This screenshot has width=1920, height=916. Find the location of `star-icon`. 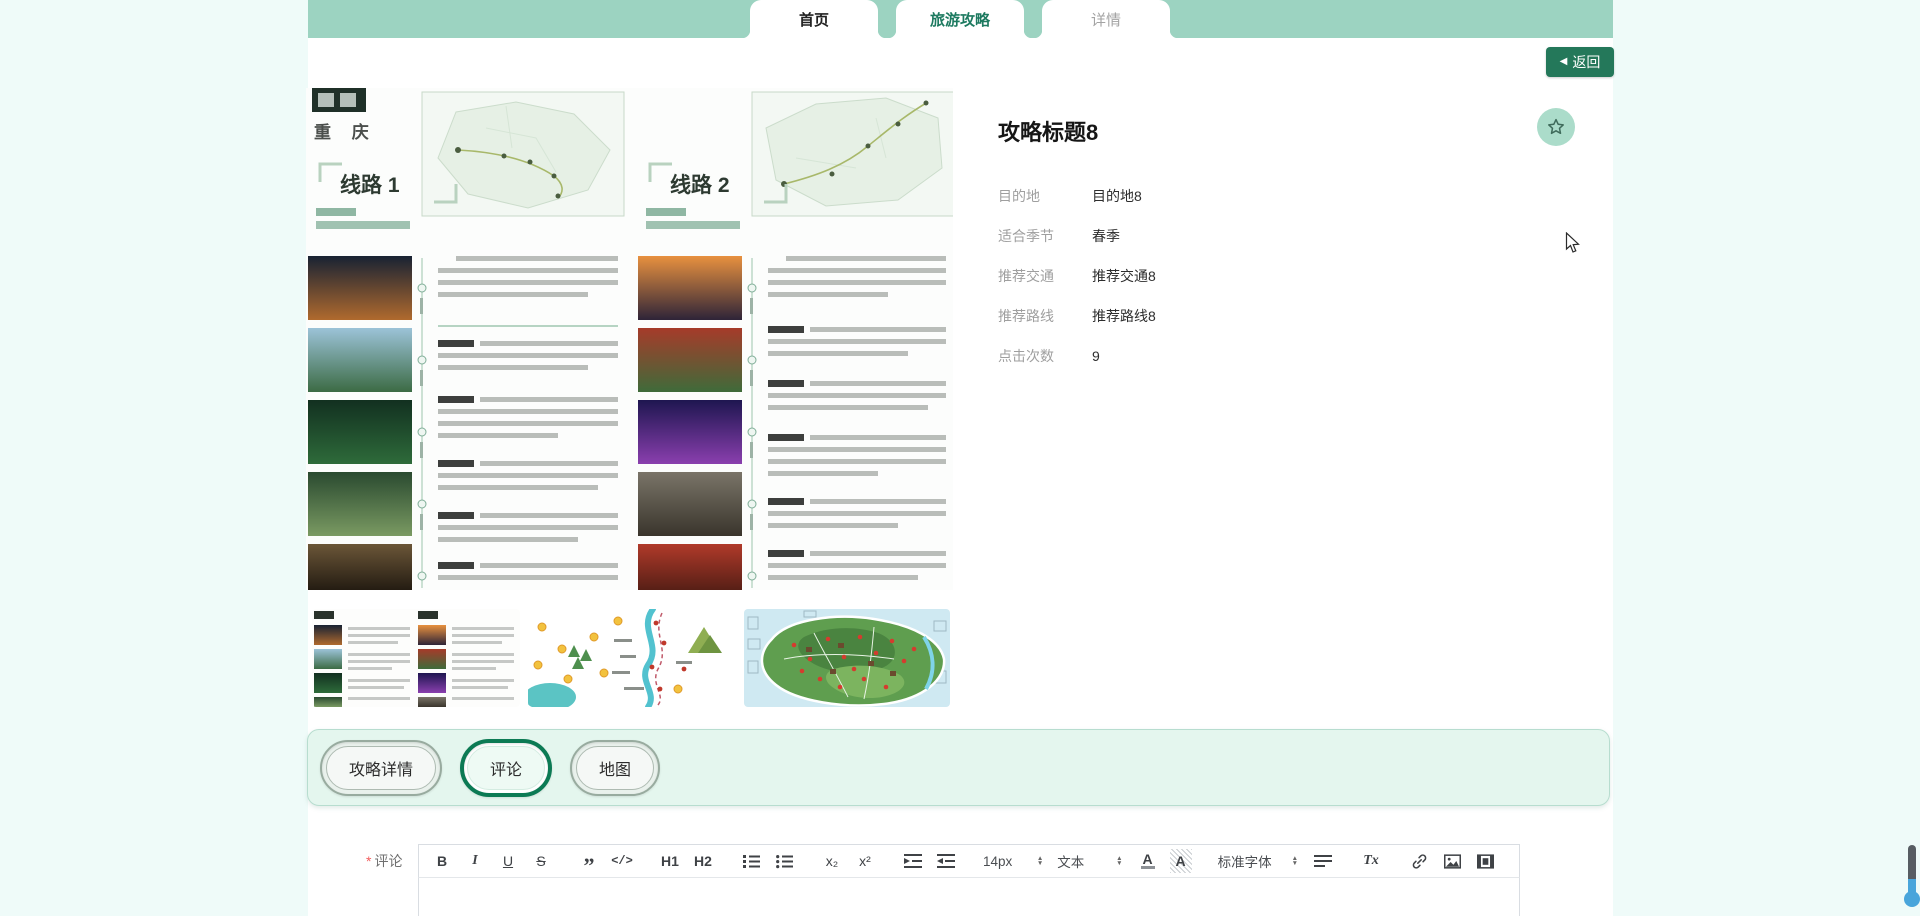

star-icon is located at coordinates (1556, 126).